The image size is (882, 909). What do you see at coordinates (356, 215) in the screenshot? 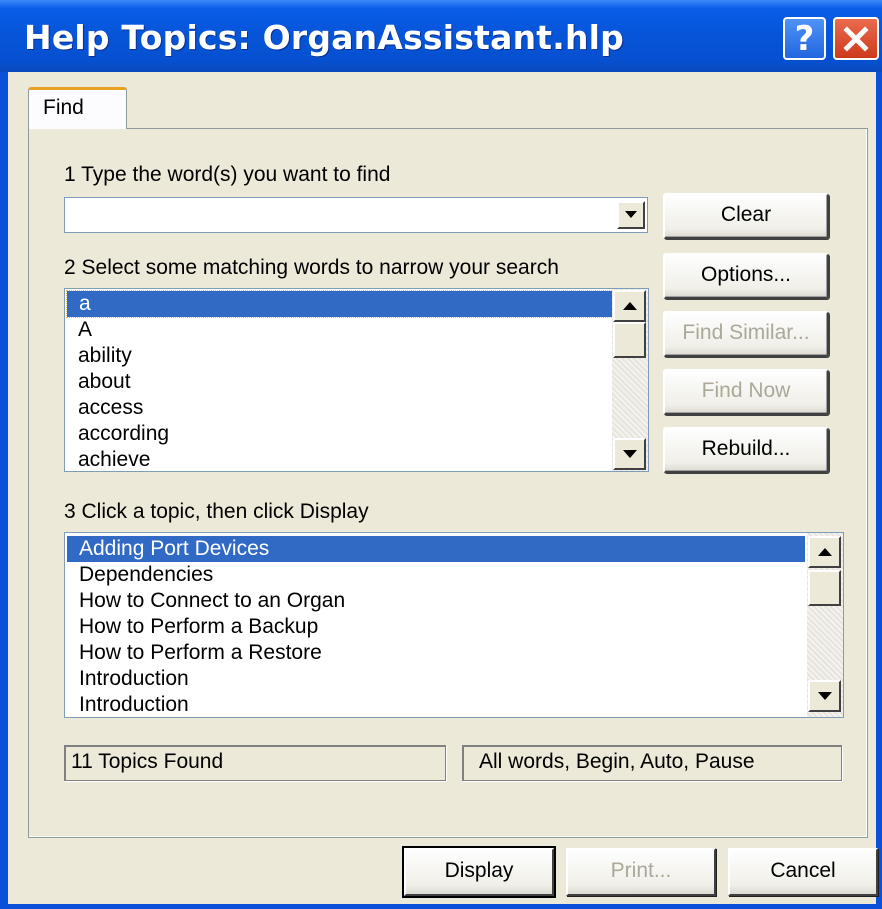
I see `search-words-combobox` at bounding box center [356, 215].